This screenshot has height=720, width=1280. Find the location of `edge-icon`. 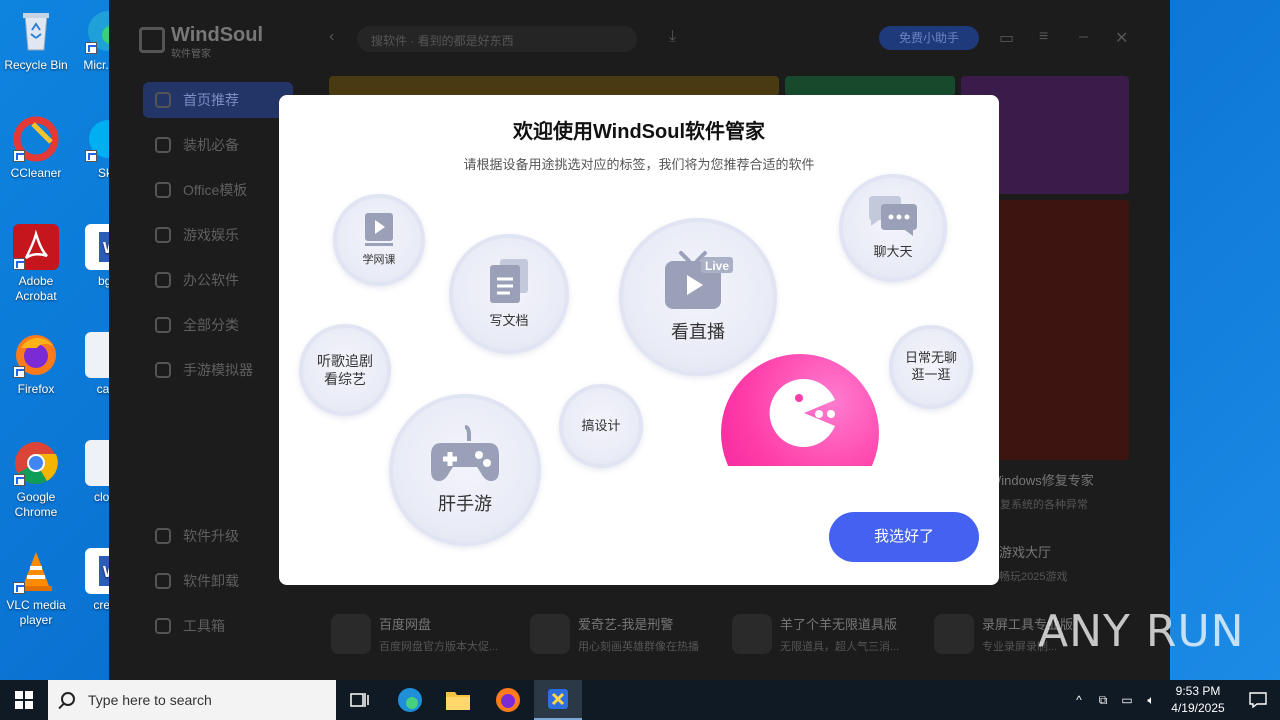

edge-icon is located at coordinates (410, 700).